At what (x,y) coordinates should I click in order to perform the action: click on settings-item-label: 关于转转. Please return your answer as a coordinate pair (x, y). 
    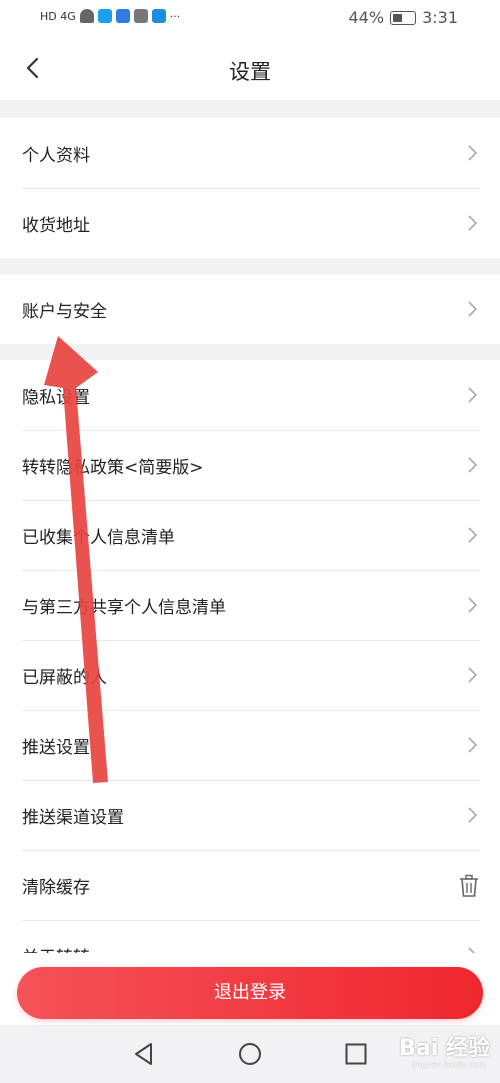
    Looking at the image, I should click on (56, 948).